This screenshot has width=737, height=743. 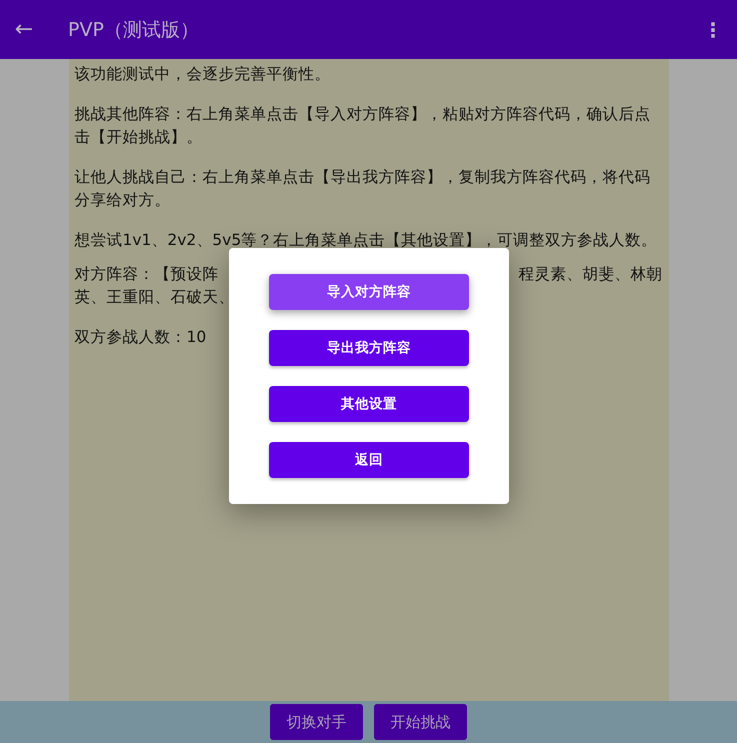 I want to click on action-button: 切换对手, so click(x=316, y=722).